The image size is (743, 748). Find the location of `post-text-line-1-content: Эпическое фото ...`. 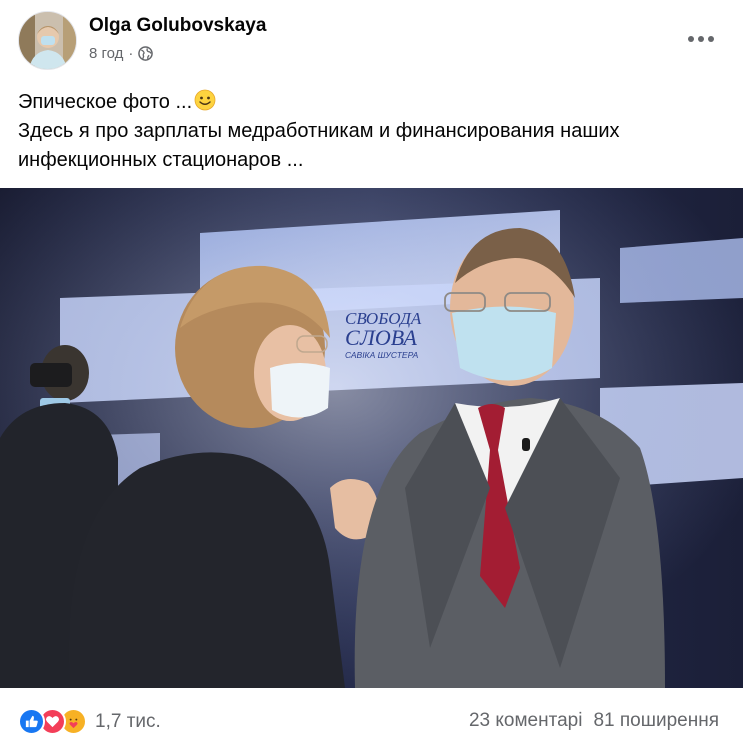

post-text-line-1-content: Эпическое фото ... is located at coordinates (105, 102).